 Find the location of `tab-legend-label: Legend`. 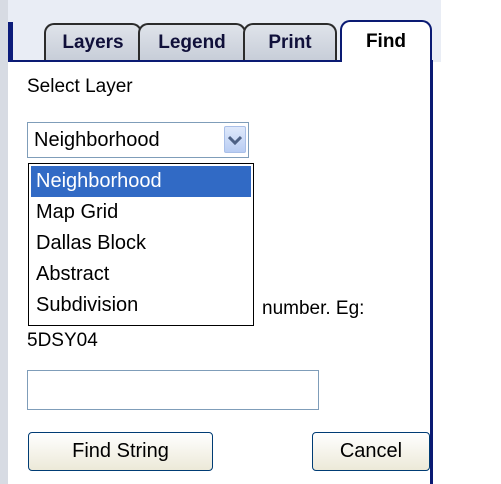

tab-legend-label: Legend is located at coordinates (192, 42).